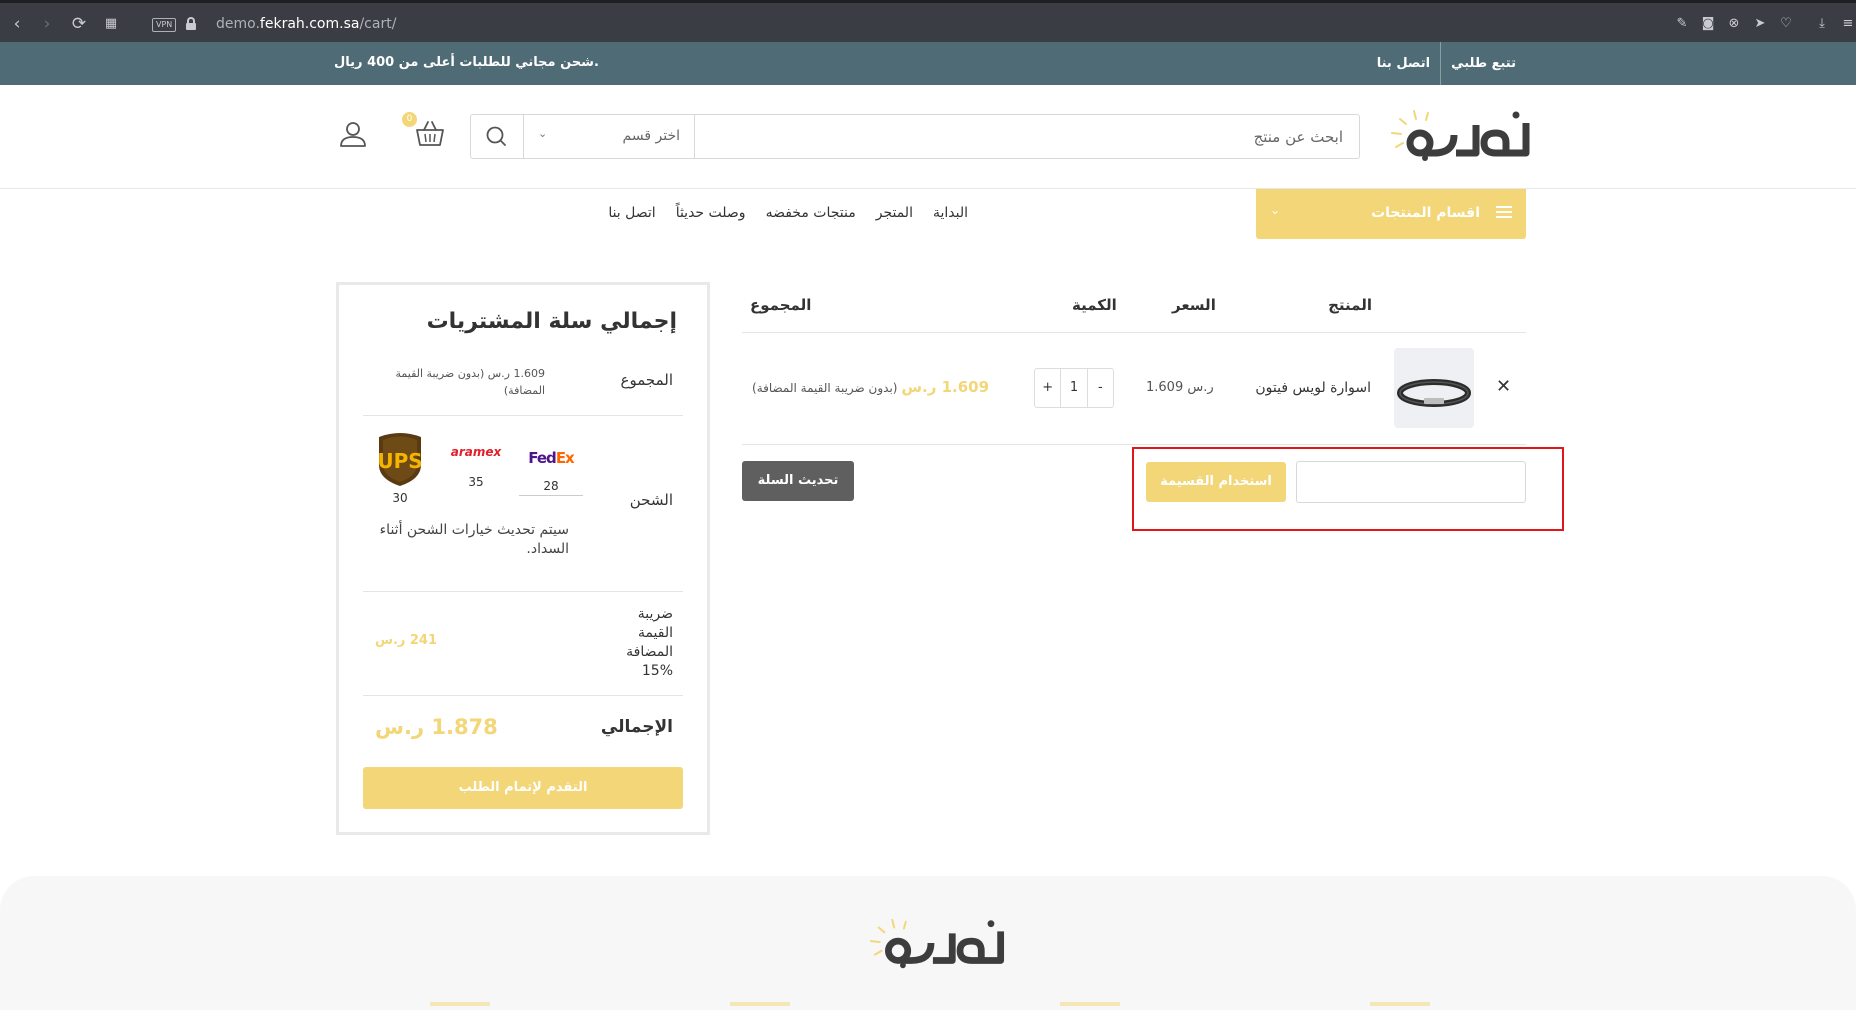 This screenshot has height=1010, width=1856. I want to click on category-select: اختر قسم ⌄, so click(609, 136).